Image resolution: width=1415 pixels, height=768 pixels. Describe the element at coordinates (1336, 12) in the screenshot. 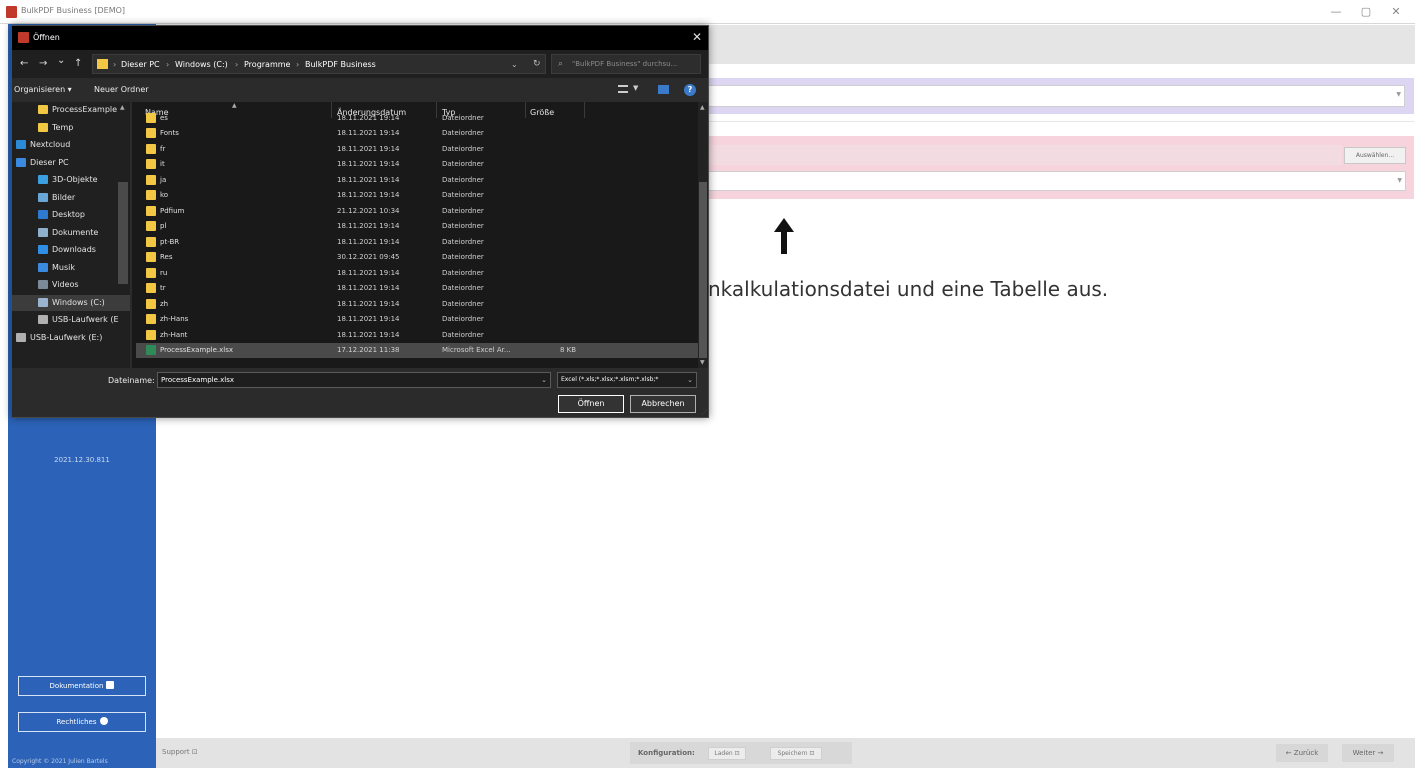

I see `minimize-button: —` at that location.